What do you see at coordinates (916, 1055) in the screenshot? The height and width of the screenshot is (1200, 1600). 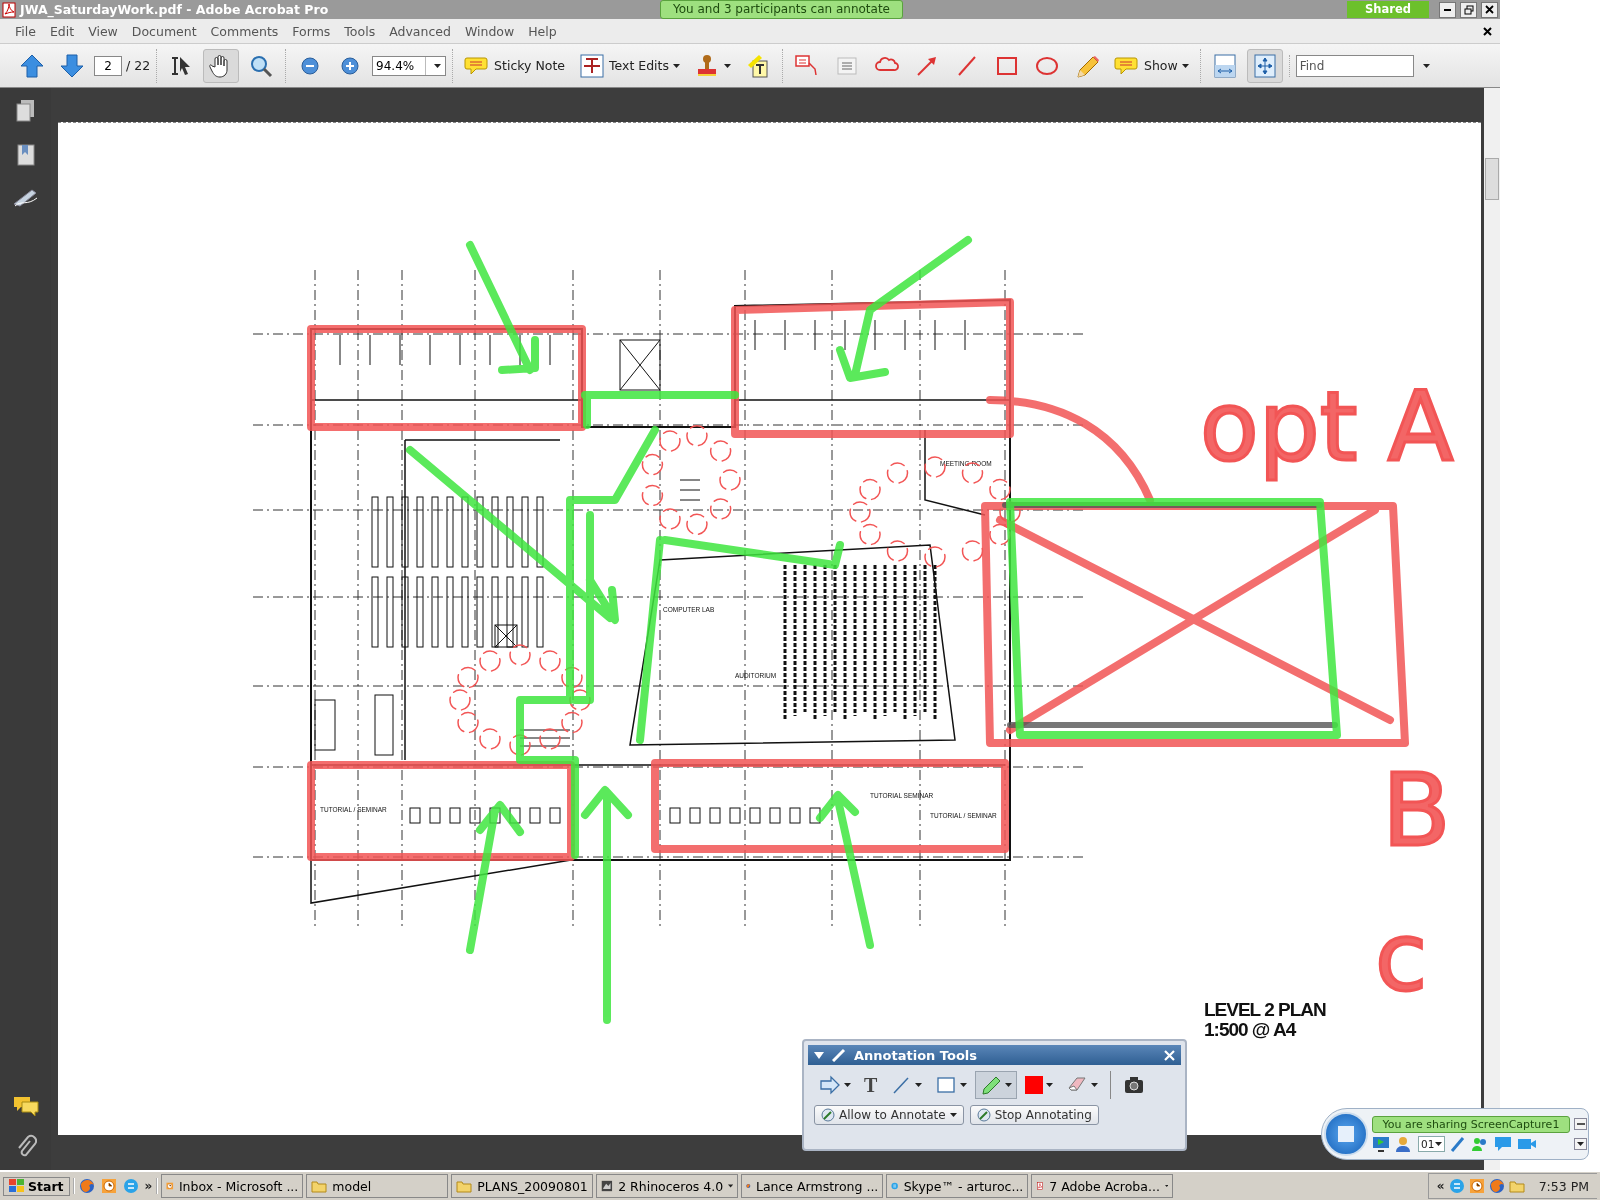 I see `panel-title: Annotation Tools` at bounding box center [916, 1055].